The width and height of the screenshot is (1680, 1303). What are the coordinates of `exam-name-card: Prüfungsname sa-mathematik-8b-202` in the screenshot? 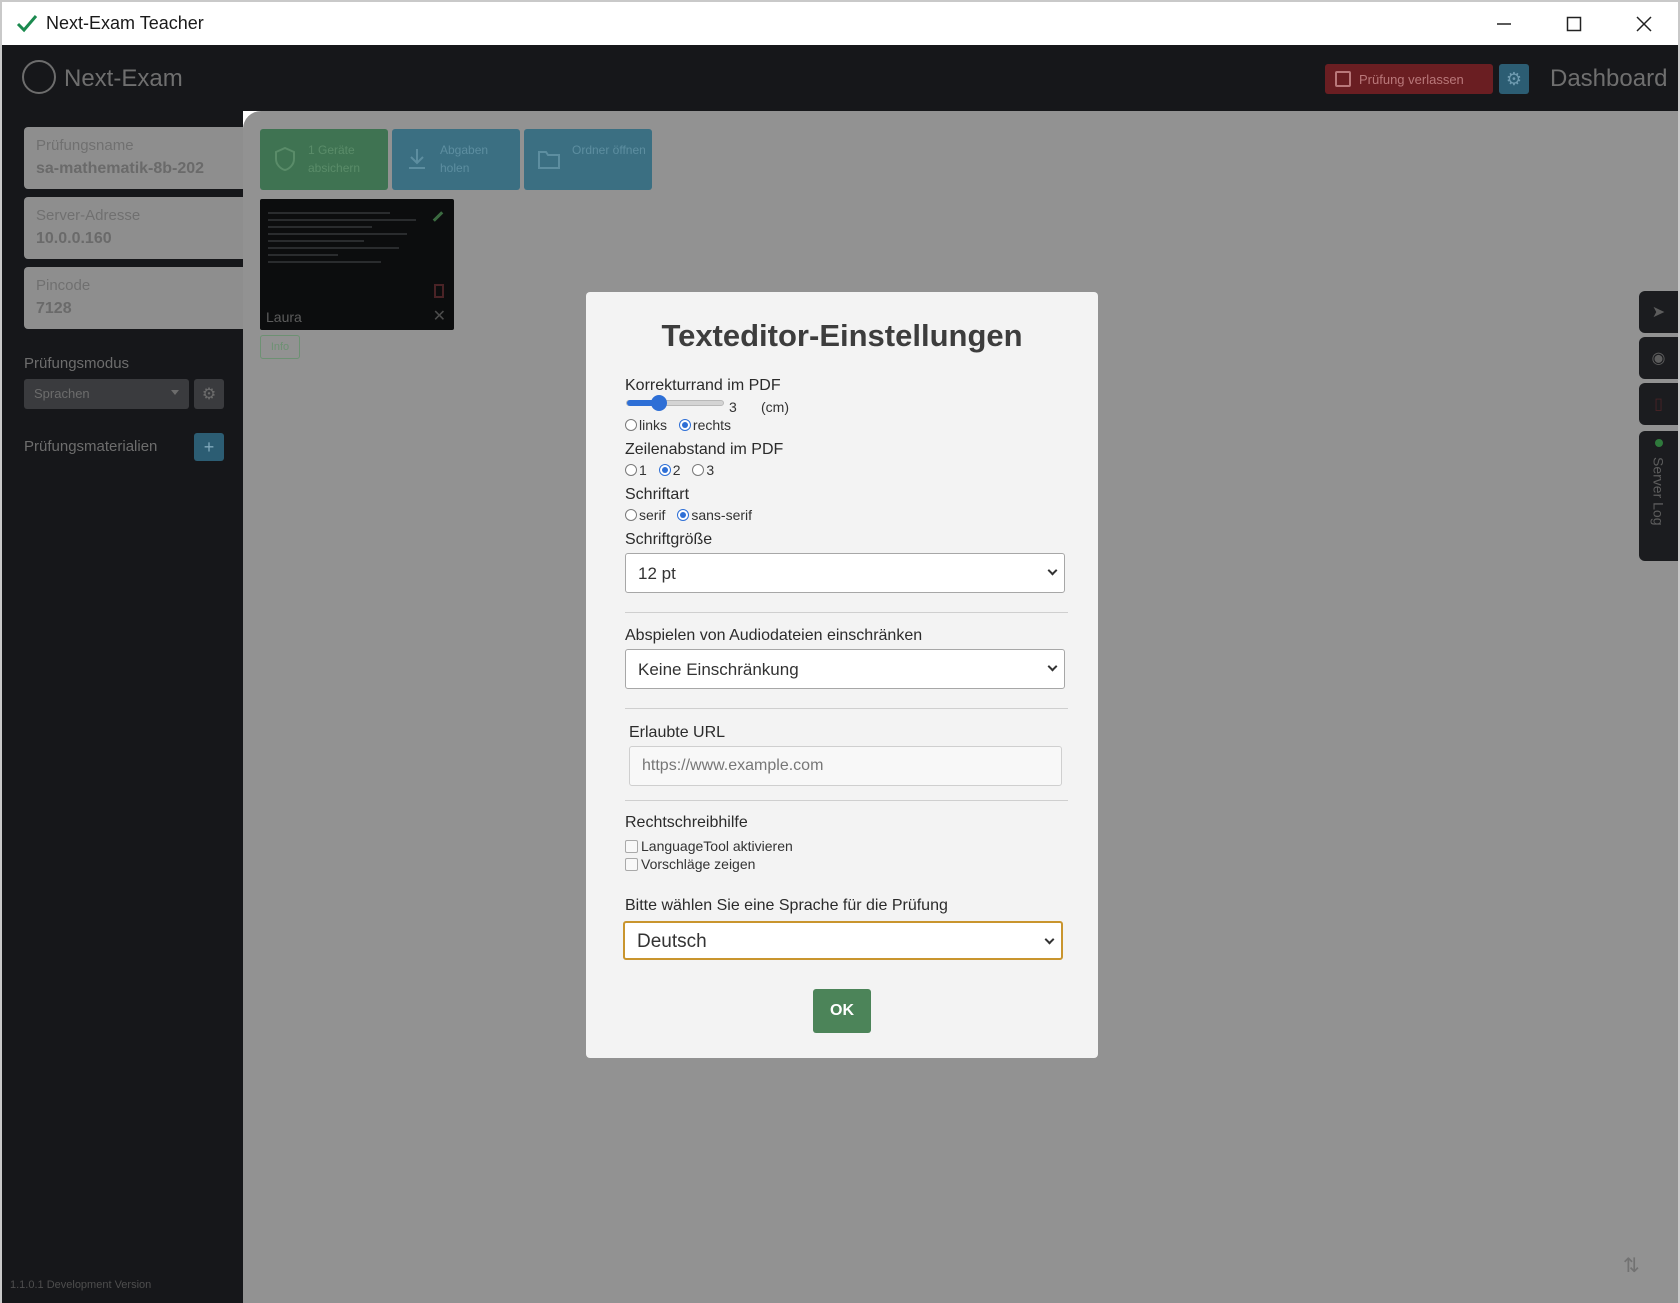 It's located at (133, 158).